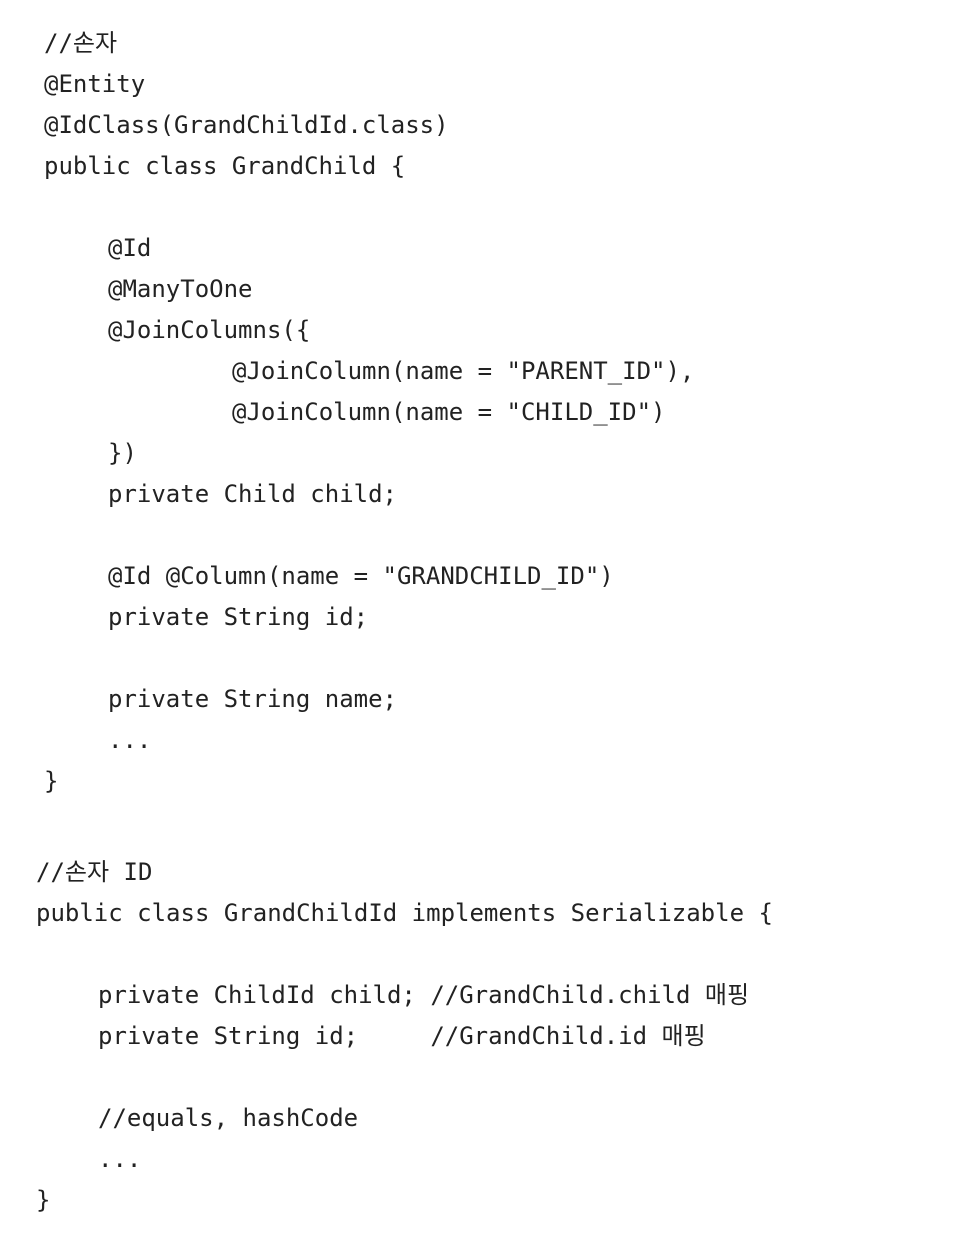  Describe the element at coordinates (122, 453) in the screenshot. I see `code-line-joincolumns-close: })` at that location.